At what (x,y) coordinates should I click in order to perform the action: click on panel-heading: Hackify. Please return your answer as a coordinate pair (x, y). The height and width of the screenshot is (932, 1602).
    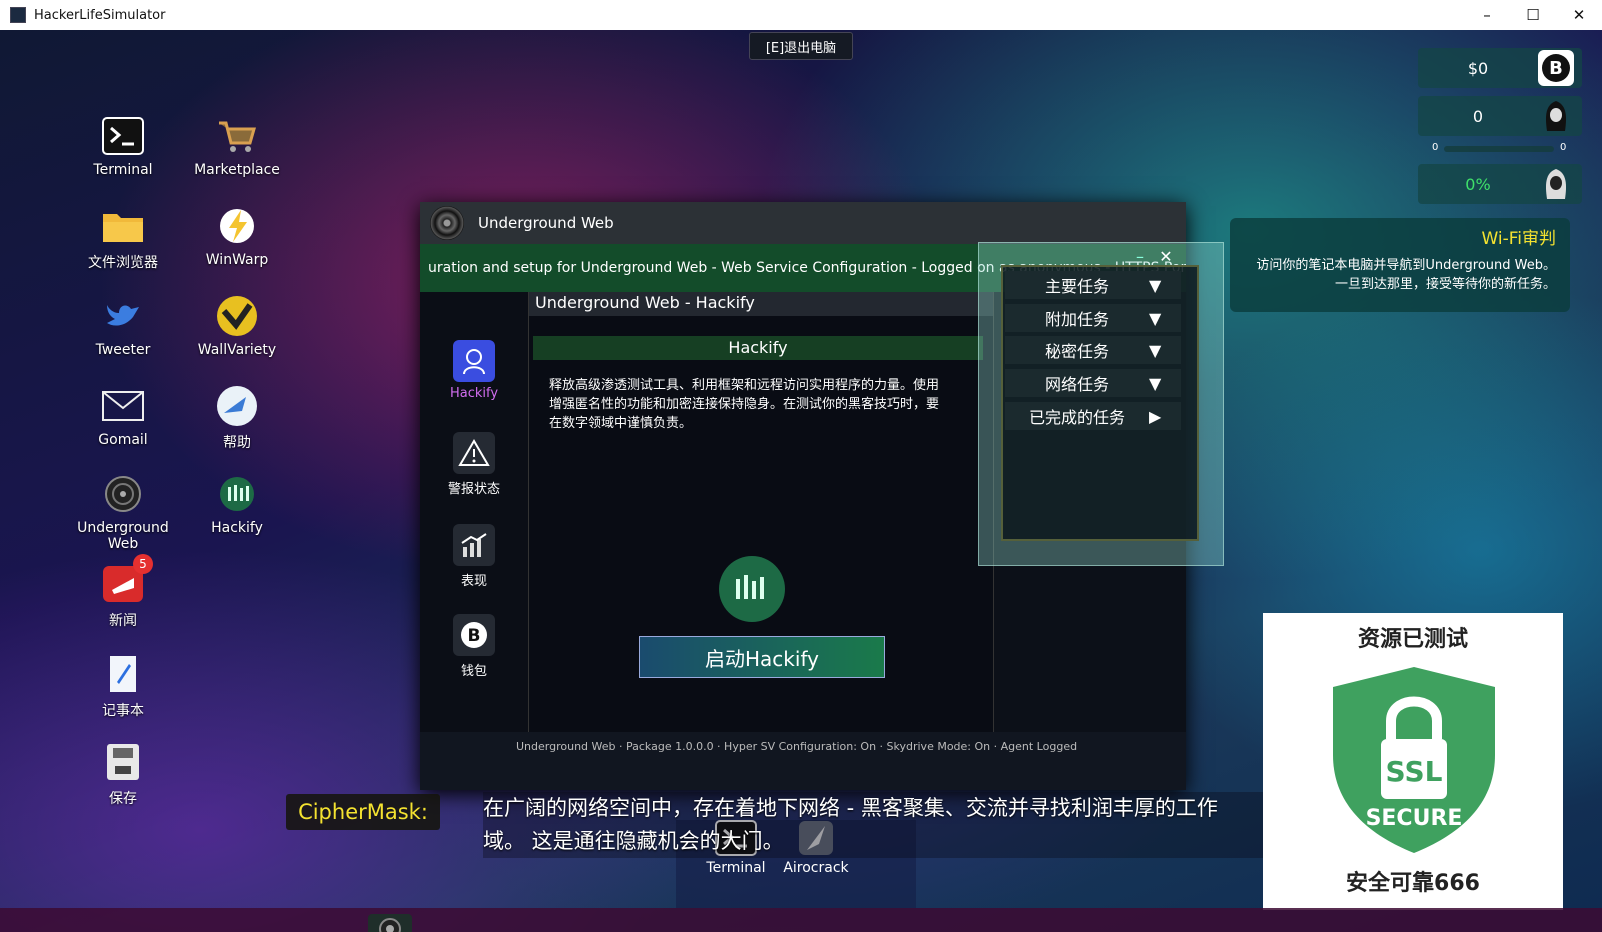
    Looking at the image, I should click on (758, 348).